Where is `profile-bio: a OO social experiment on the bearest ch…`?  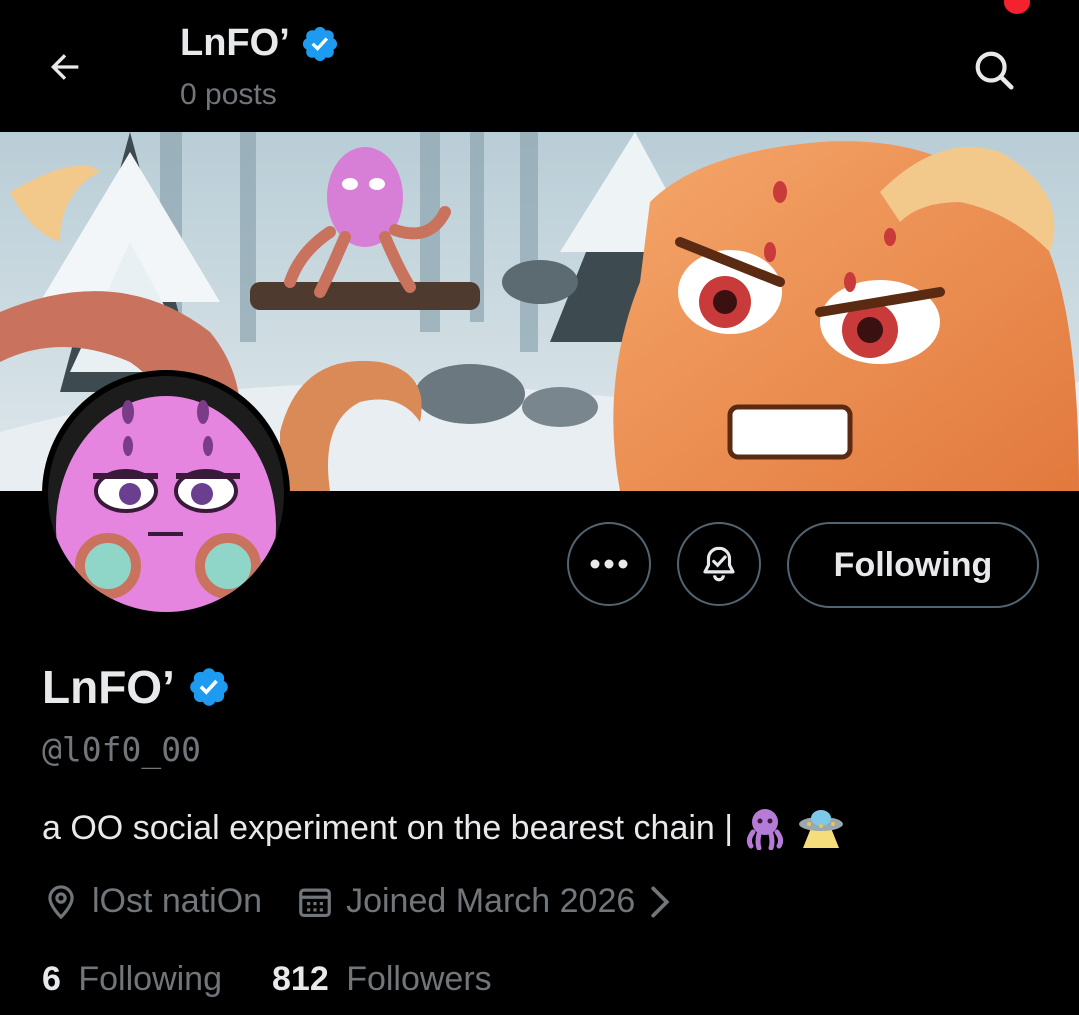 profile-bio: a OO social experiment on the bearest ch… is located at coordinates (443, 828).